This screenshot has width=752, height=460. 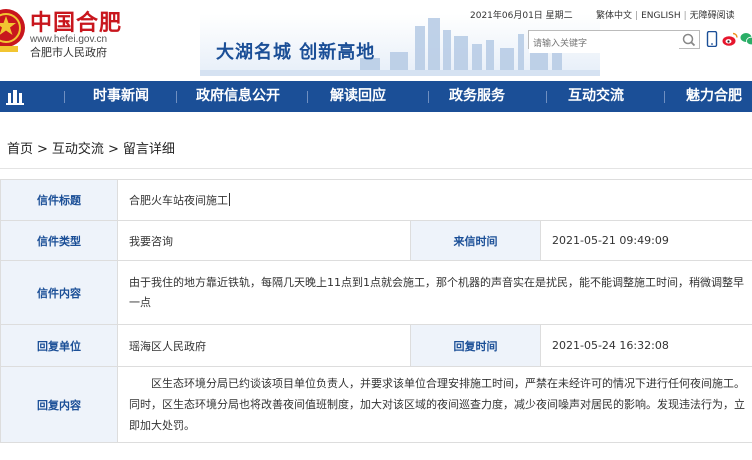 What do you see at coordinates (689, 39) in the screenshot?
I see `search-icon` at bounding box center [689, 39].